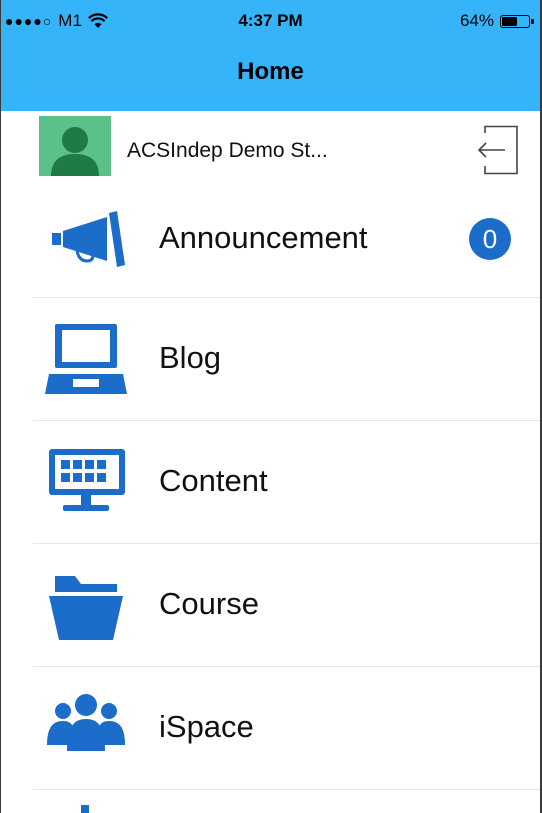 This screenshot has height=813, width=542. I want to click on menu-item-label: Announcement, so click(263, 237).